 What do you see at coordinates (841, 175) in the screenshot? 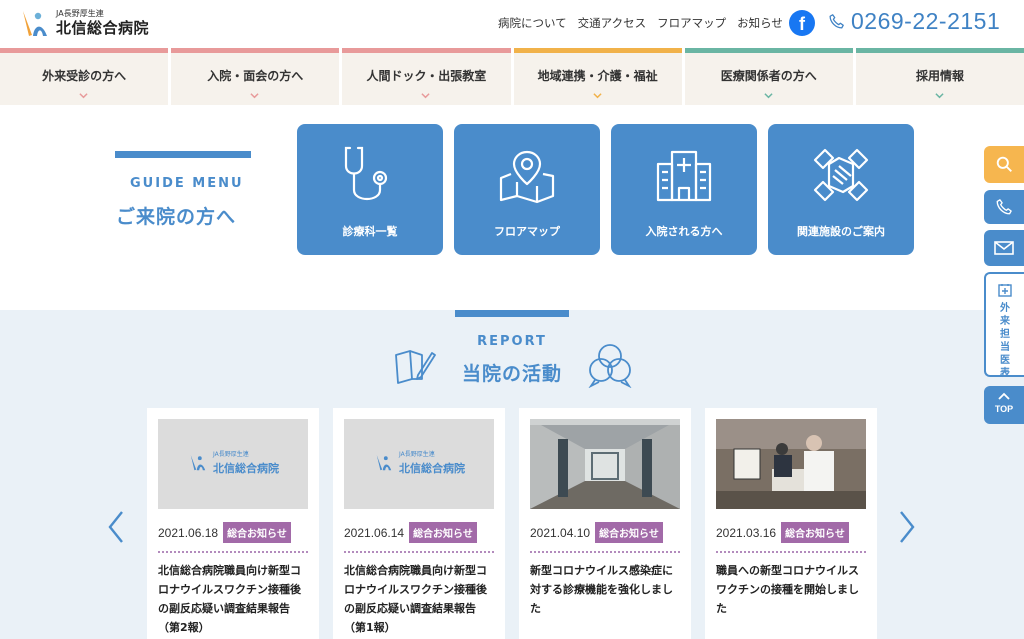
I see `handshake-icon` at bounding box center [841, 175].